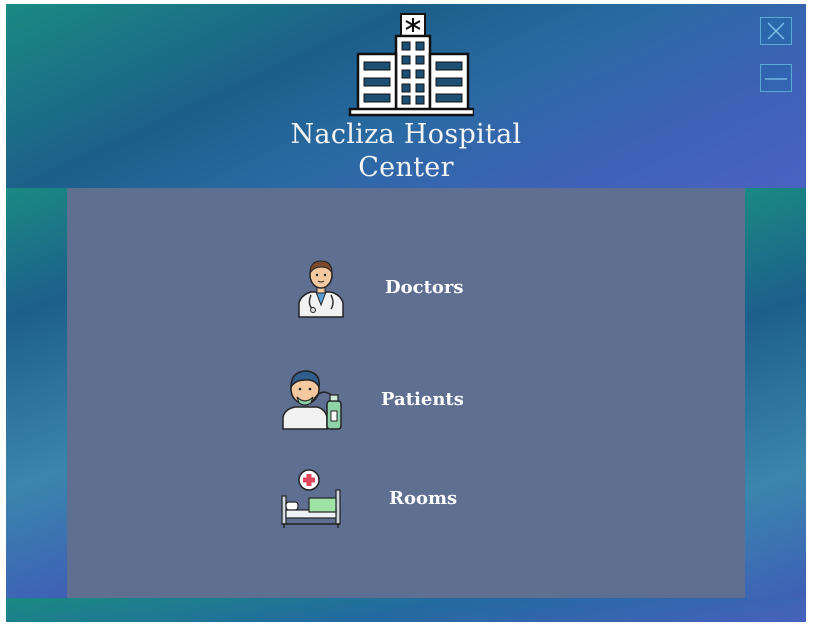 This screenshot has height=631, width=814. I want to click on hospital-logo-icon, so click(411, 65).